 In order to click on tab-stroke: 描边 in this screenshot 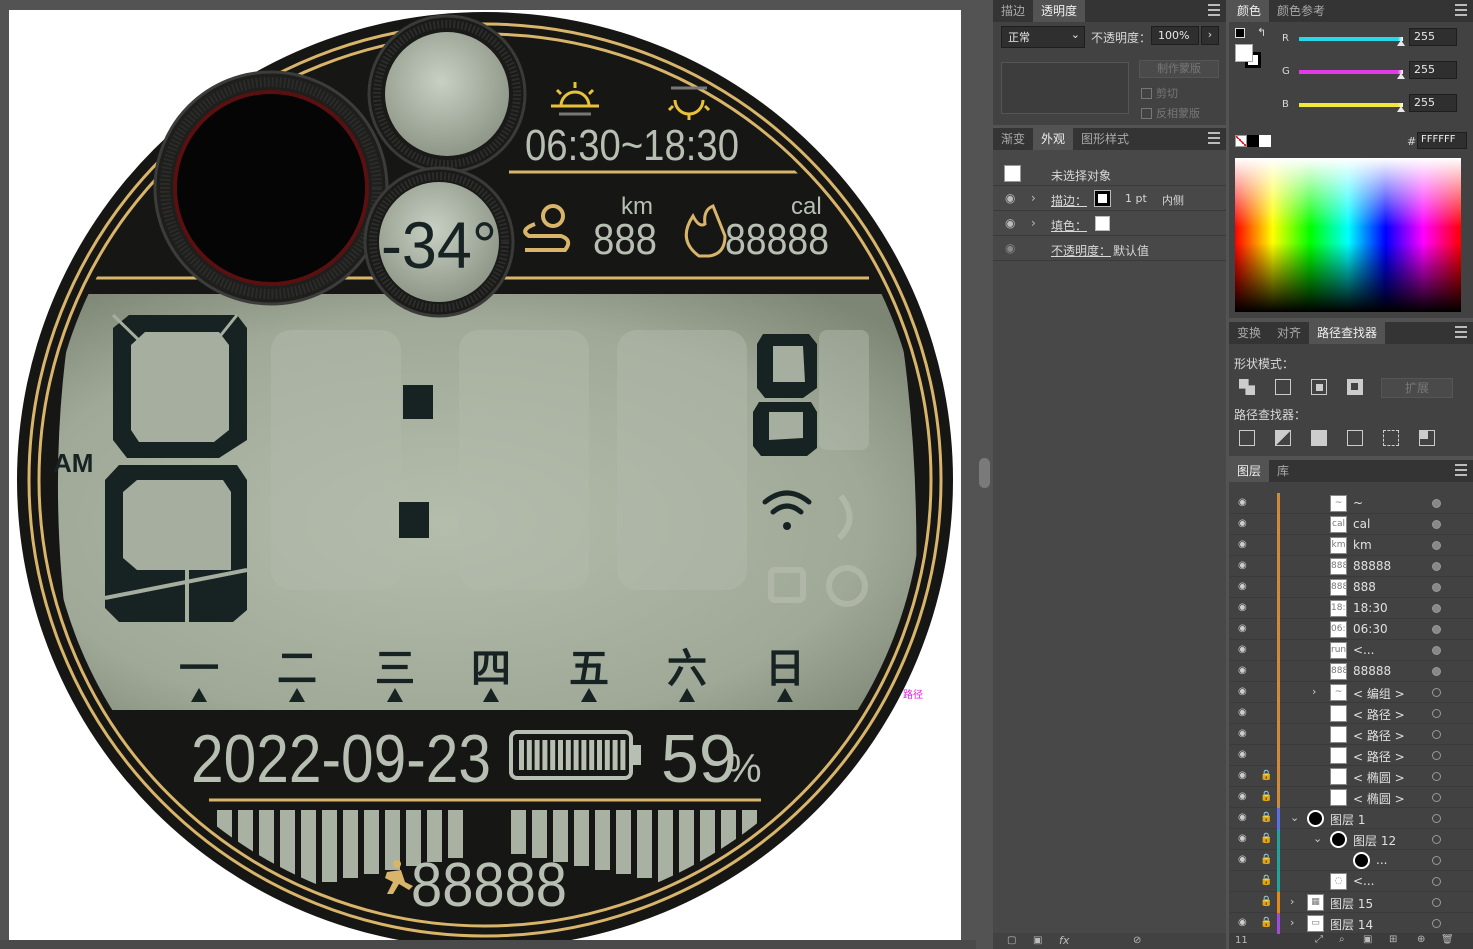, I will do `click(1013, 11)`.